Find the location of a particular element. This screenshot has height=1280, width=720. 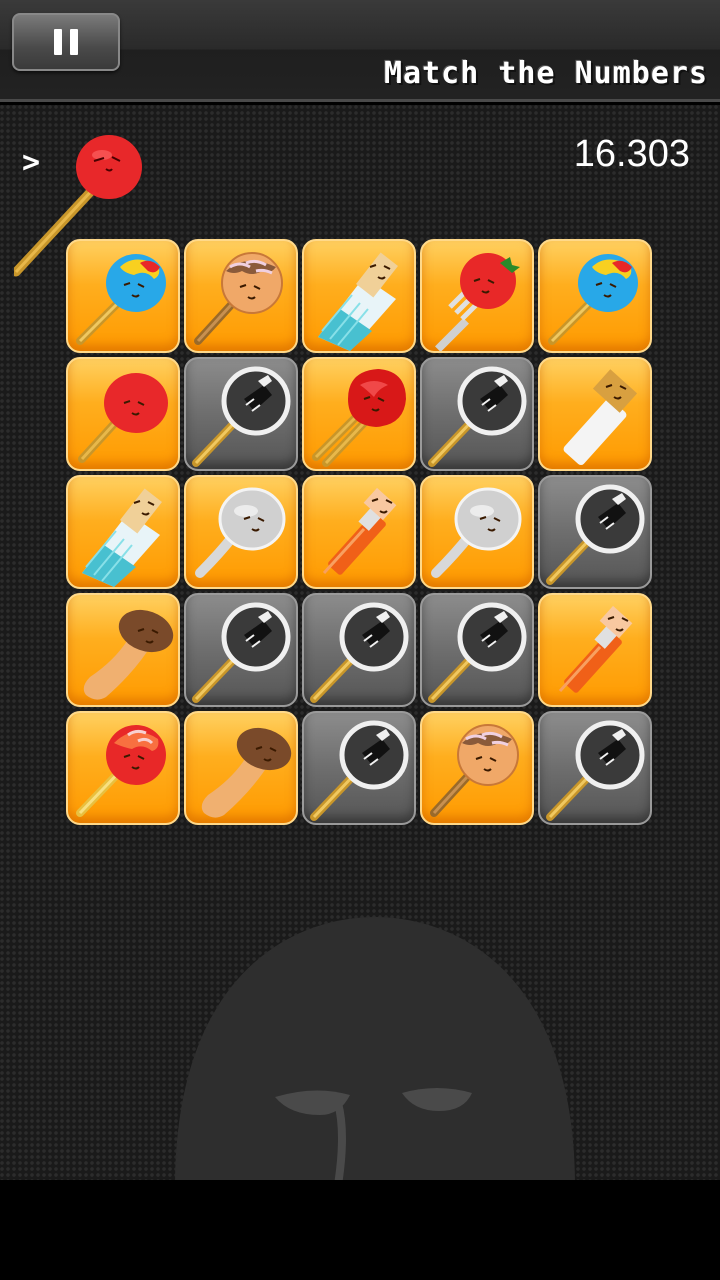

red-candy-icon is located at coordinates (121, 771).